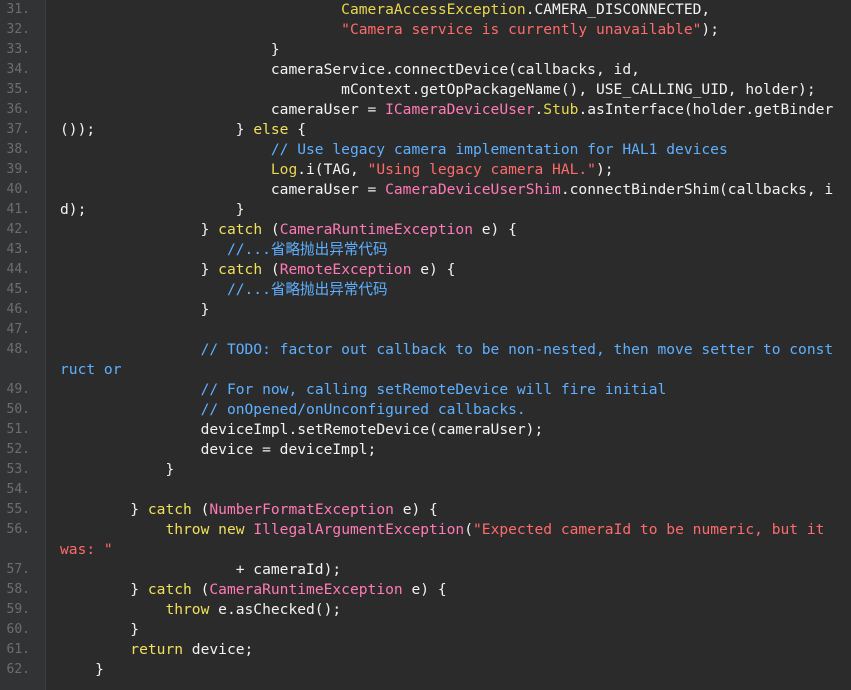  Describe the element at coordinates (18, 449) in the screenshot. I see `line-number: 52.` at that location.